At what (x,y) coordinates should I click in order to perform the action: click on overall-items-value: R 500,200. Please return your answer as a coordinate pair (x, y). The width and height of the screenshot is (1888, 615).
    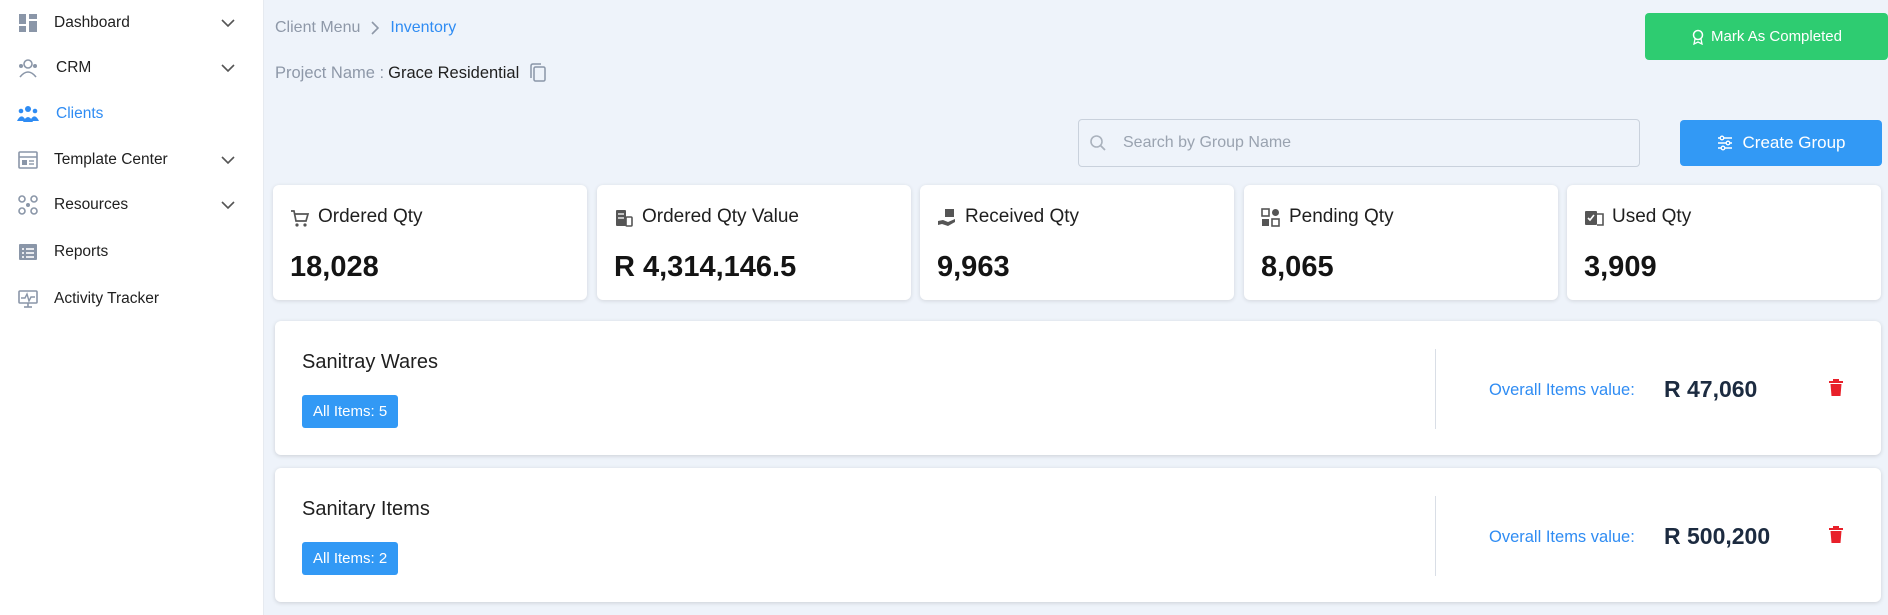
    Looking at the image, I should click on (1717, 536).